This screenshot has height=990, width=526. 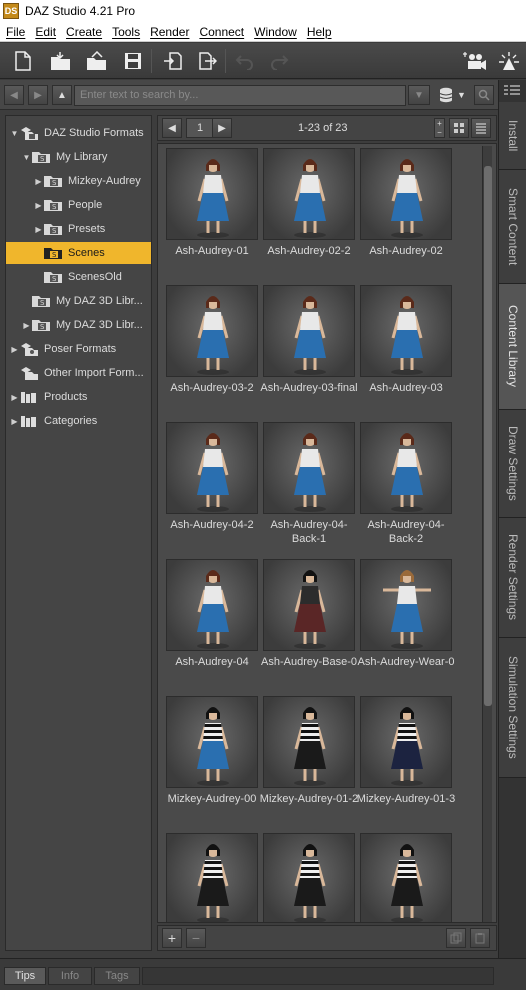 I want to click on next-page-button: ▶, so click(x=222, y=128).